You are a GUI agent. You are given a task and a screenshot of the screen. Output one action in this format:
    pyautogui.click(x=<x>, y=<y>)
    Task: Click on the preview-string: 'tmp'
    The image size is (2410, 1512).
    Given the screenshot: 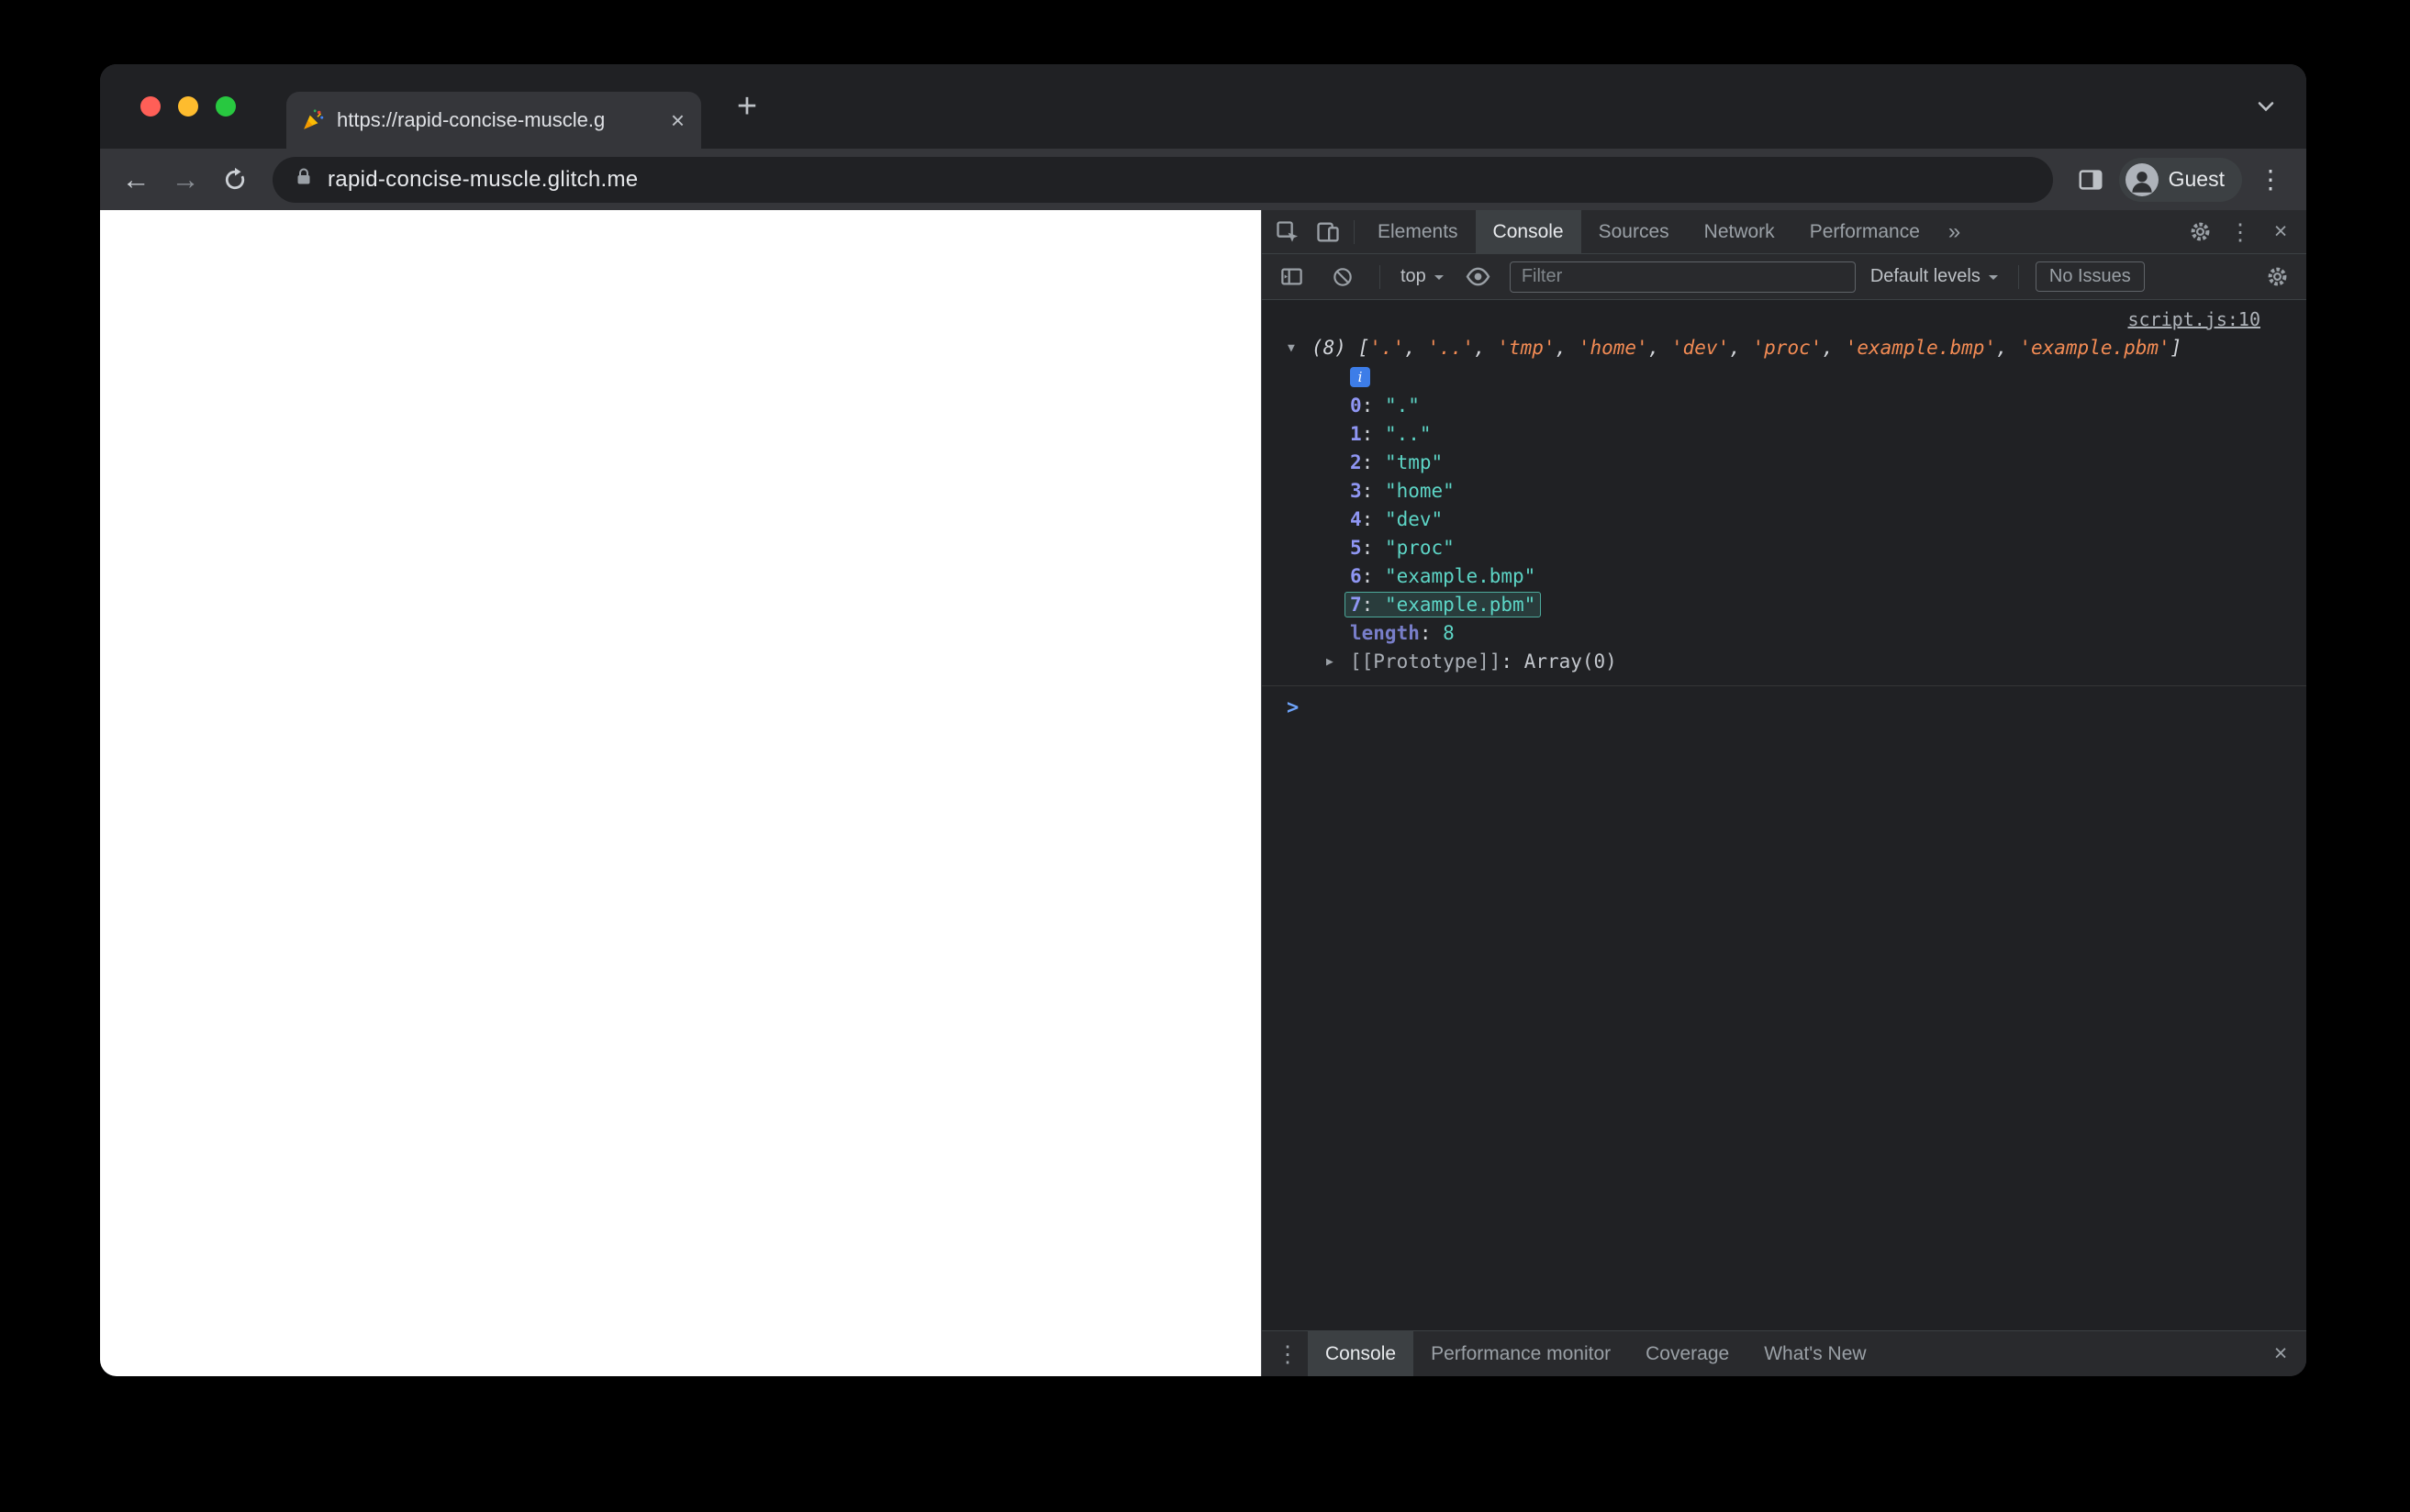 What is the action you would take?
    pyautogui.click(x=1526, y=348)
    